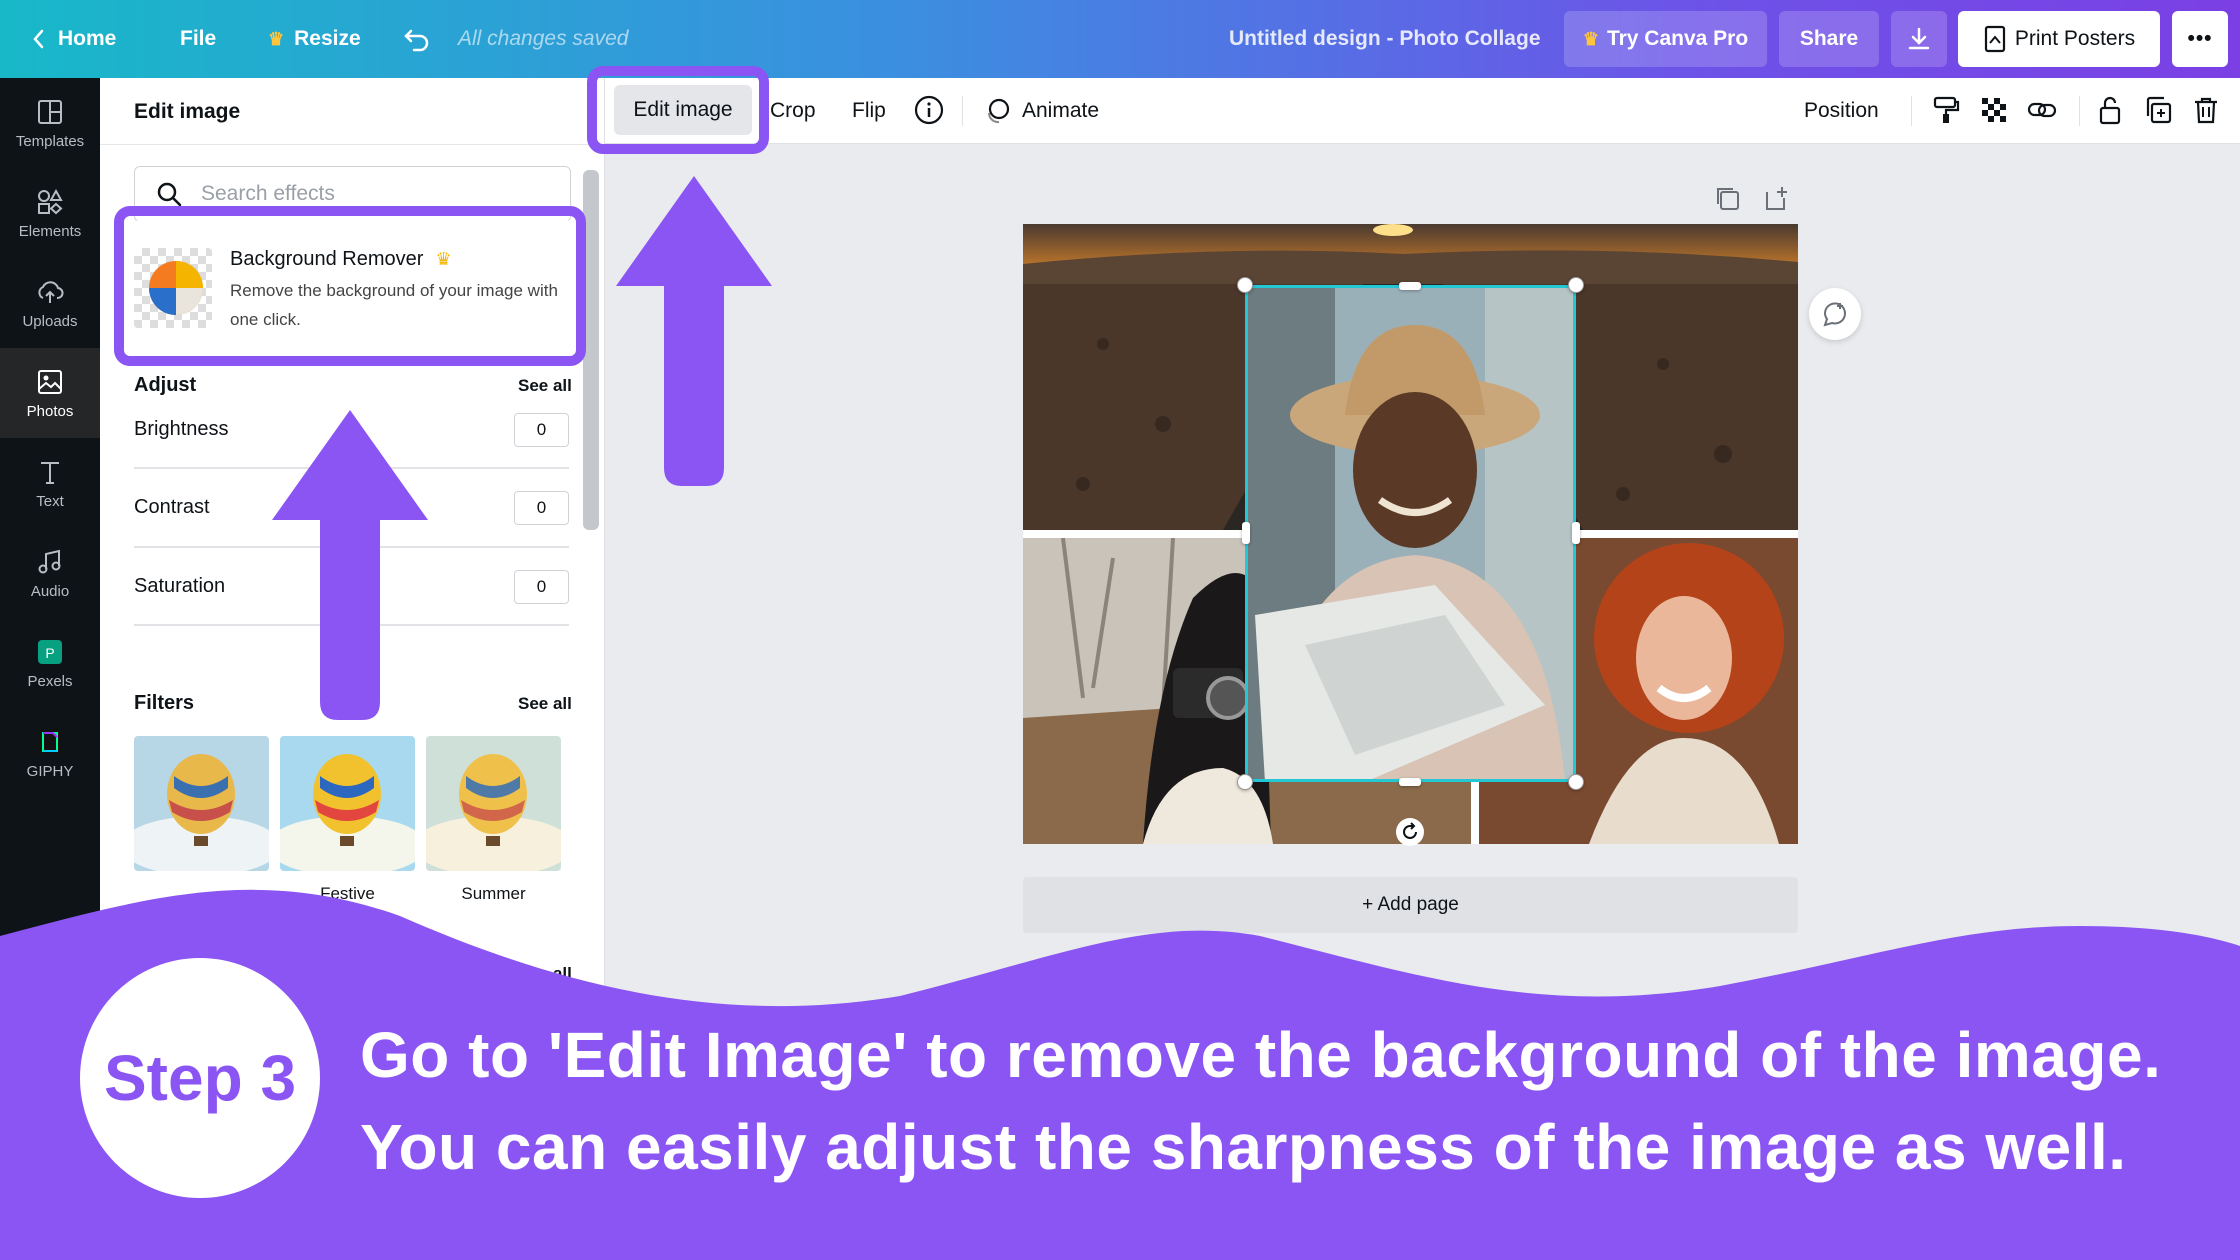 This screenshot has width=2240, height=1260. Describe the element at coordinates (327, 38) in the screenshot. I see `resize-label: Resize` at that location.